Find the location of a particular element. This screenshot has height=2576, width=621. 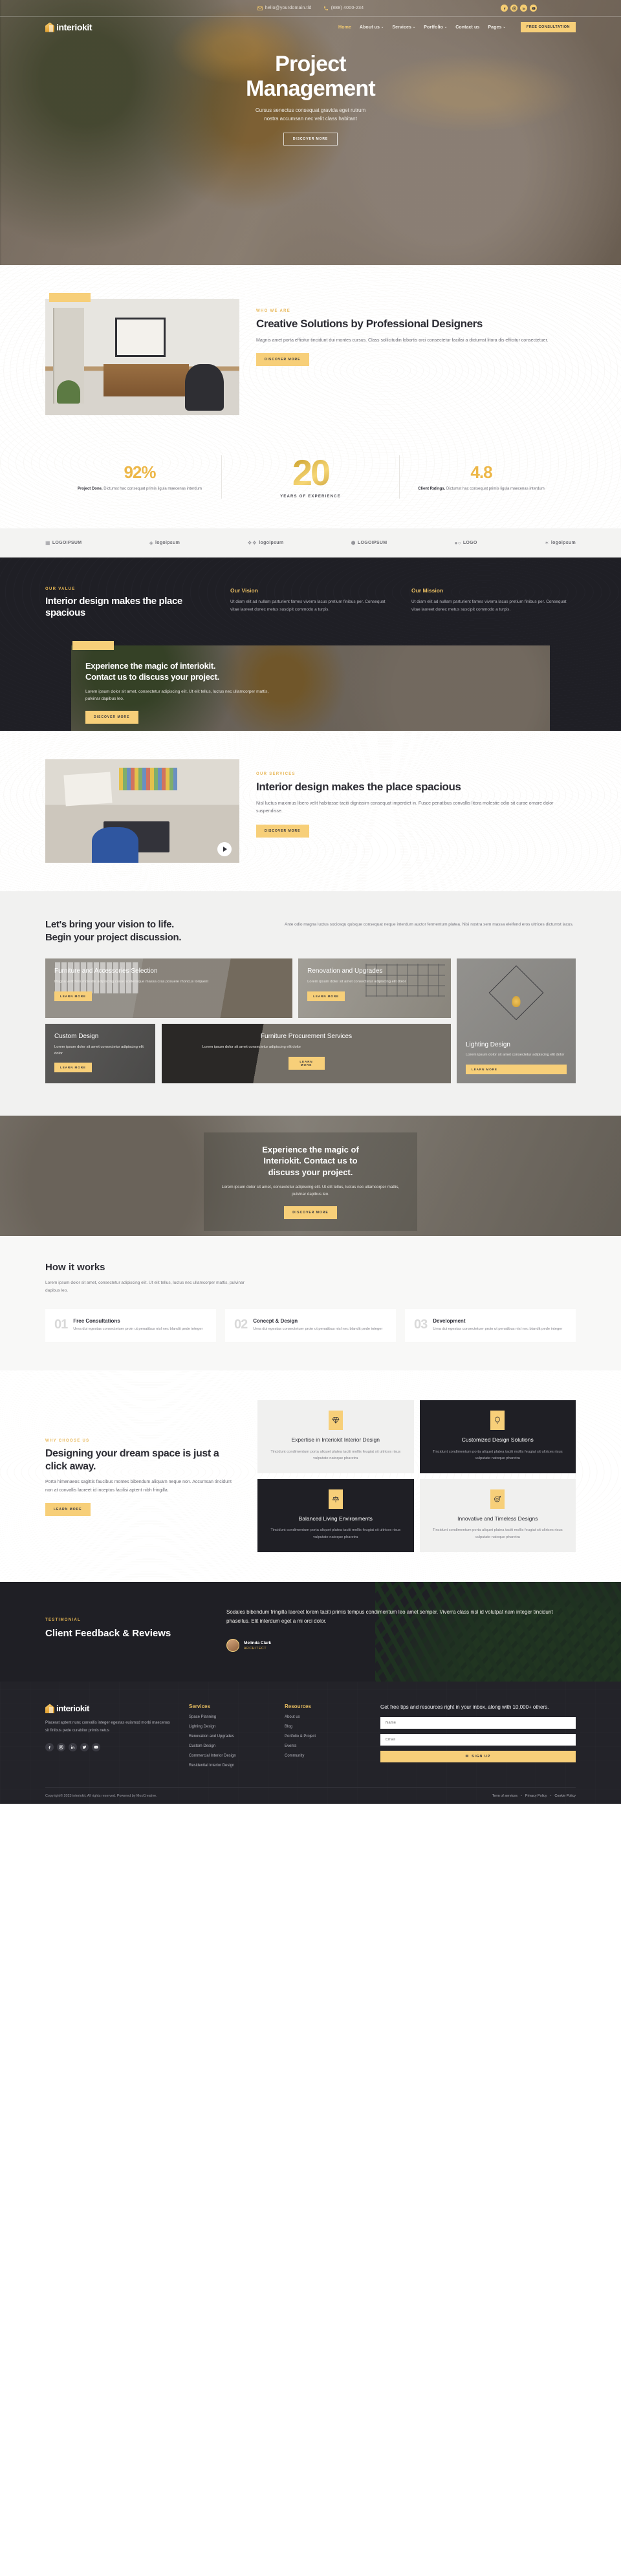

newsletter-email-input is located at coordinates (478, 1740).